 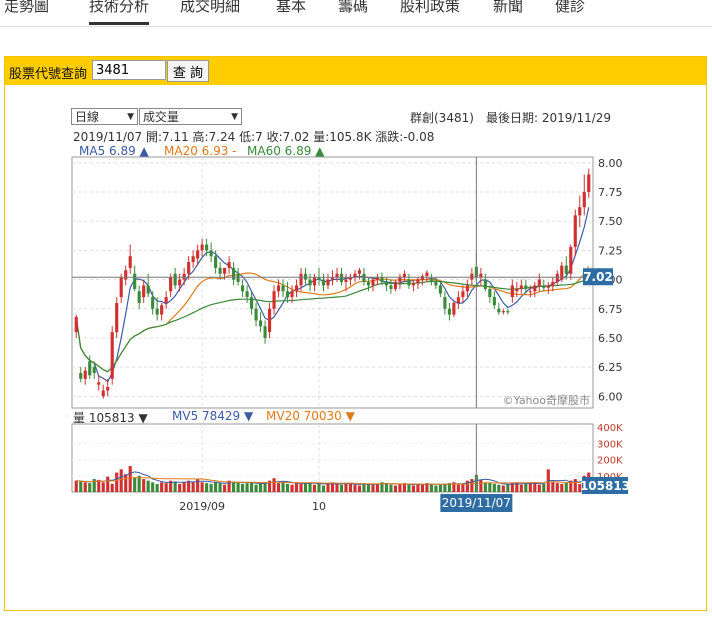 What do you see at coordinates (476, 503) in the screenshot?
I see `cursor-date-label: 2019/11/07` at bounding box center [476, 503].